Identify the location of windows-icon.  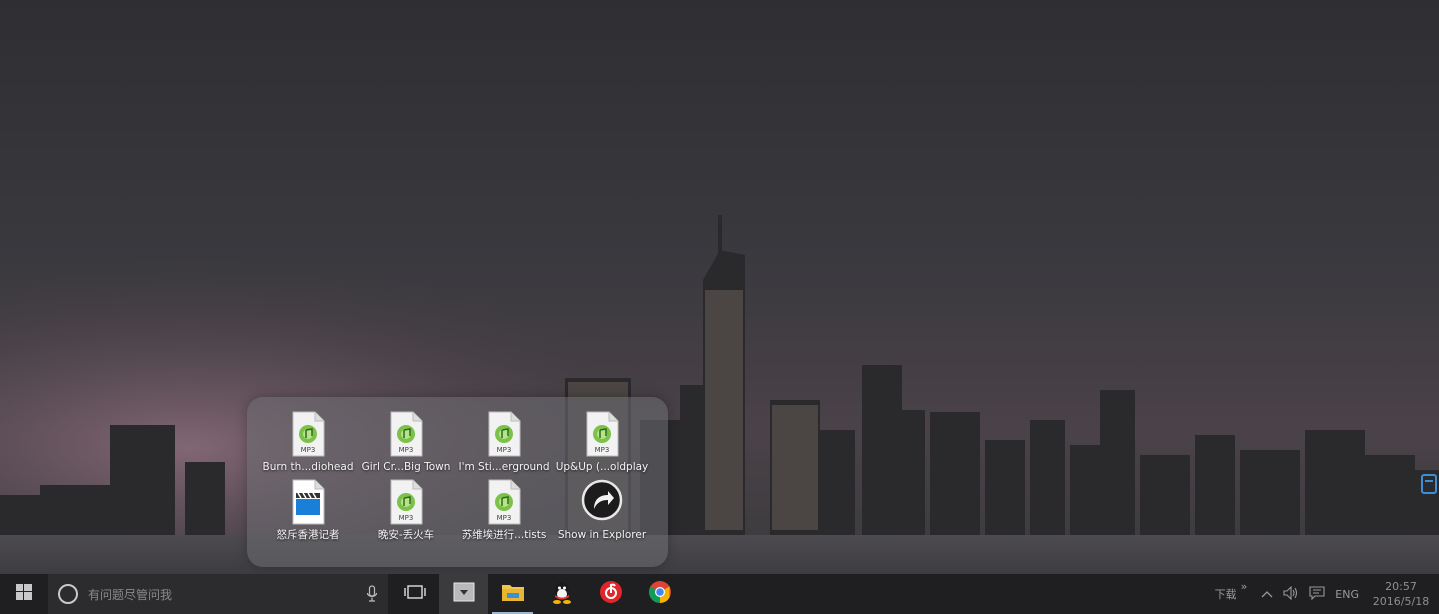
(24, 594).